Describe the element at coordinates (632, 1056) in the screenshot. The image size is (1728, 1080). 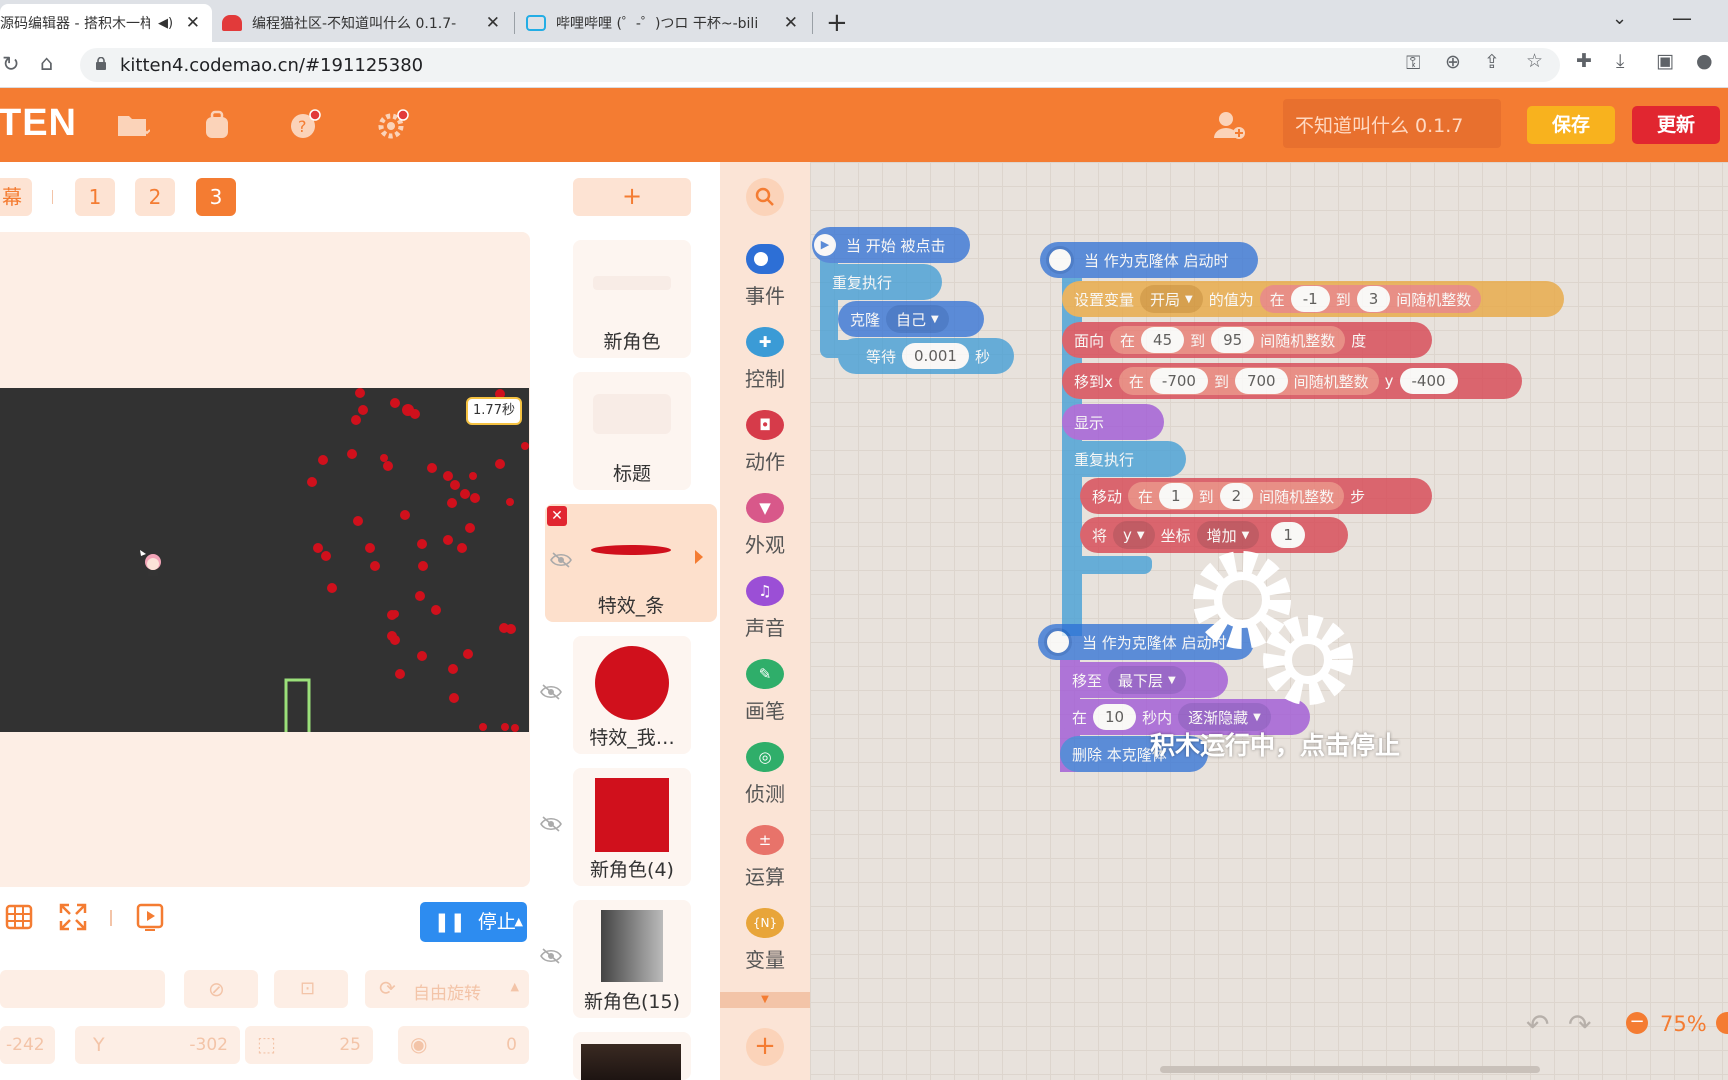
I see `sprite-card` at that location.